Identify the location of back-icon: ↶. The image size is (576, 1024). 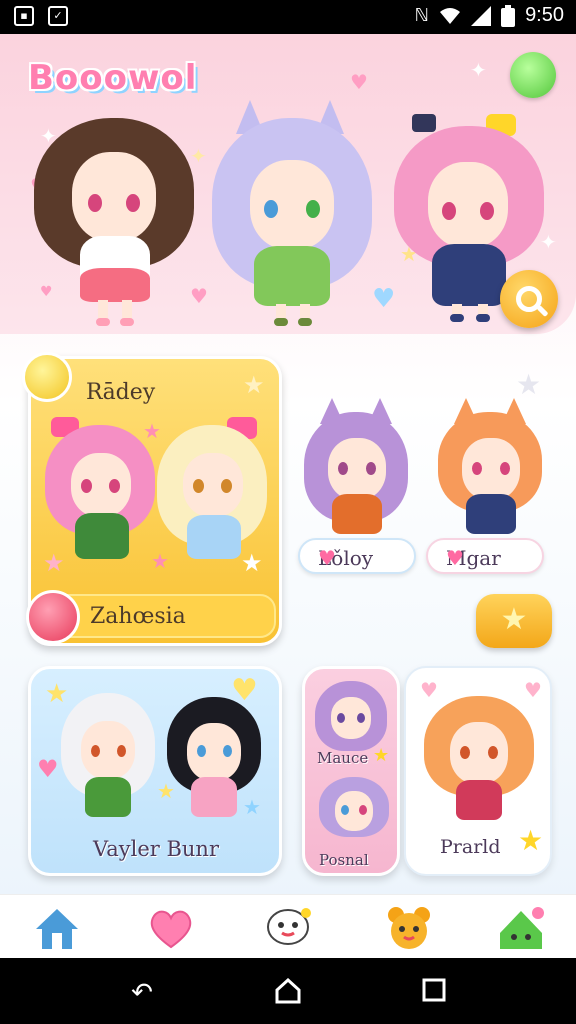
(142, 993).